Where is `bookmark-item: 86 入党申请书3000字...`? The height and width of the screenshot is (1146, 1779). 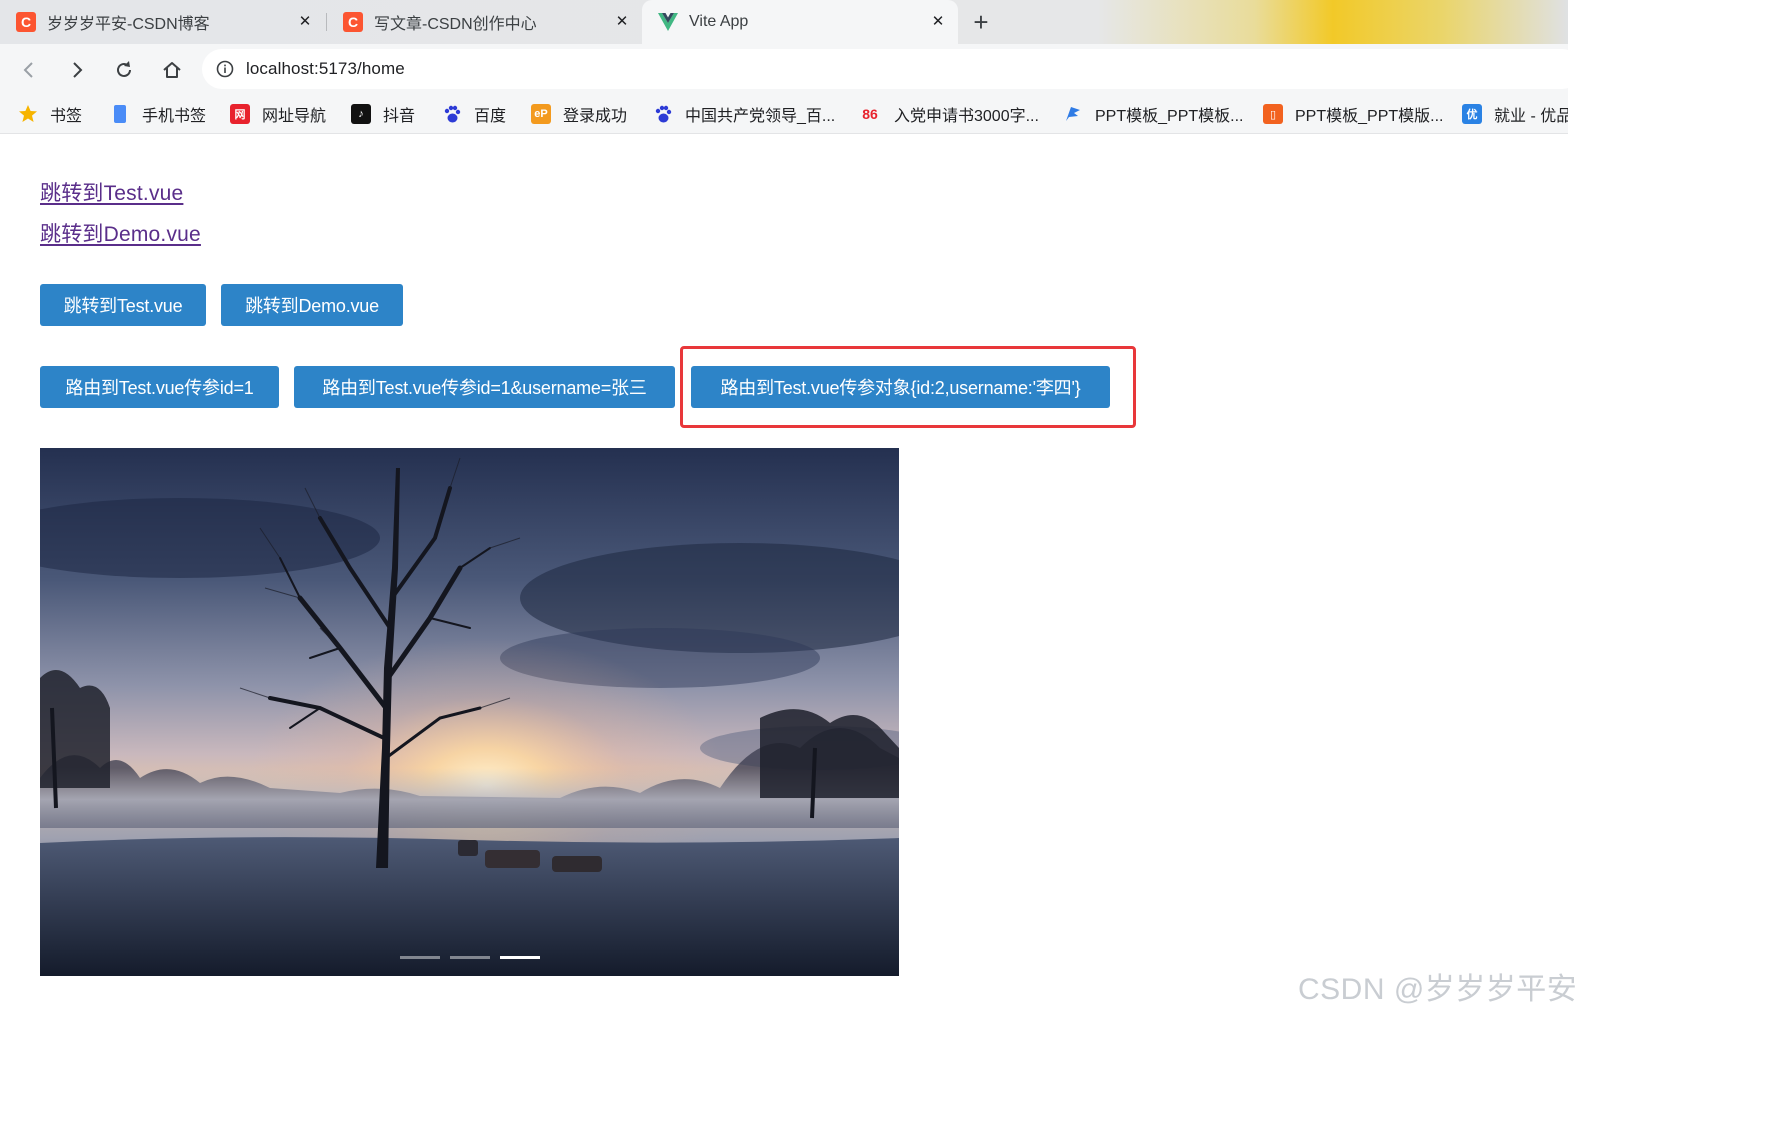
bookmark-item: 86 入党申请书3000字... is located at coordinates (948, 114).